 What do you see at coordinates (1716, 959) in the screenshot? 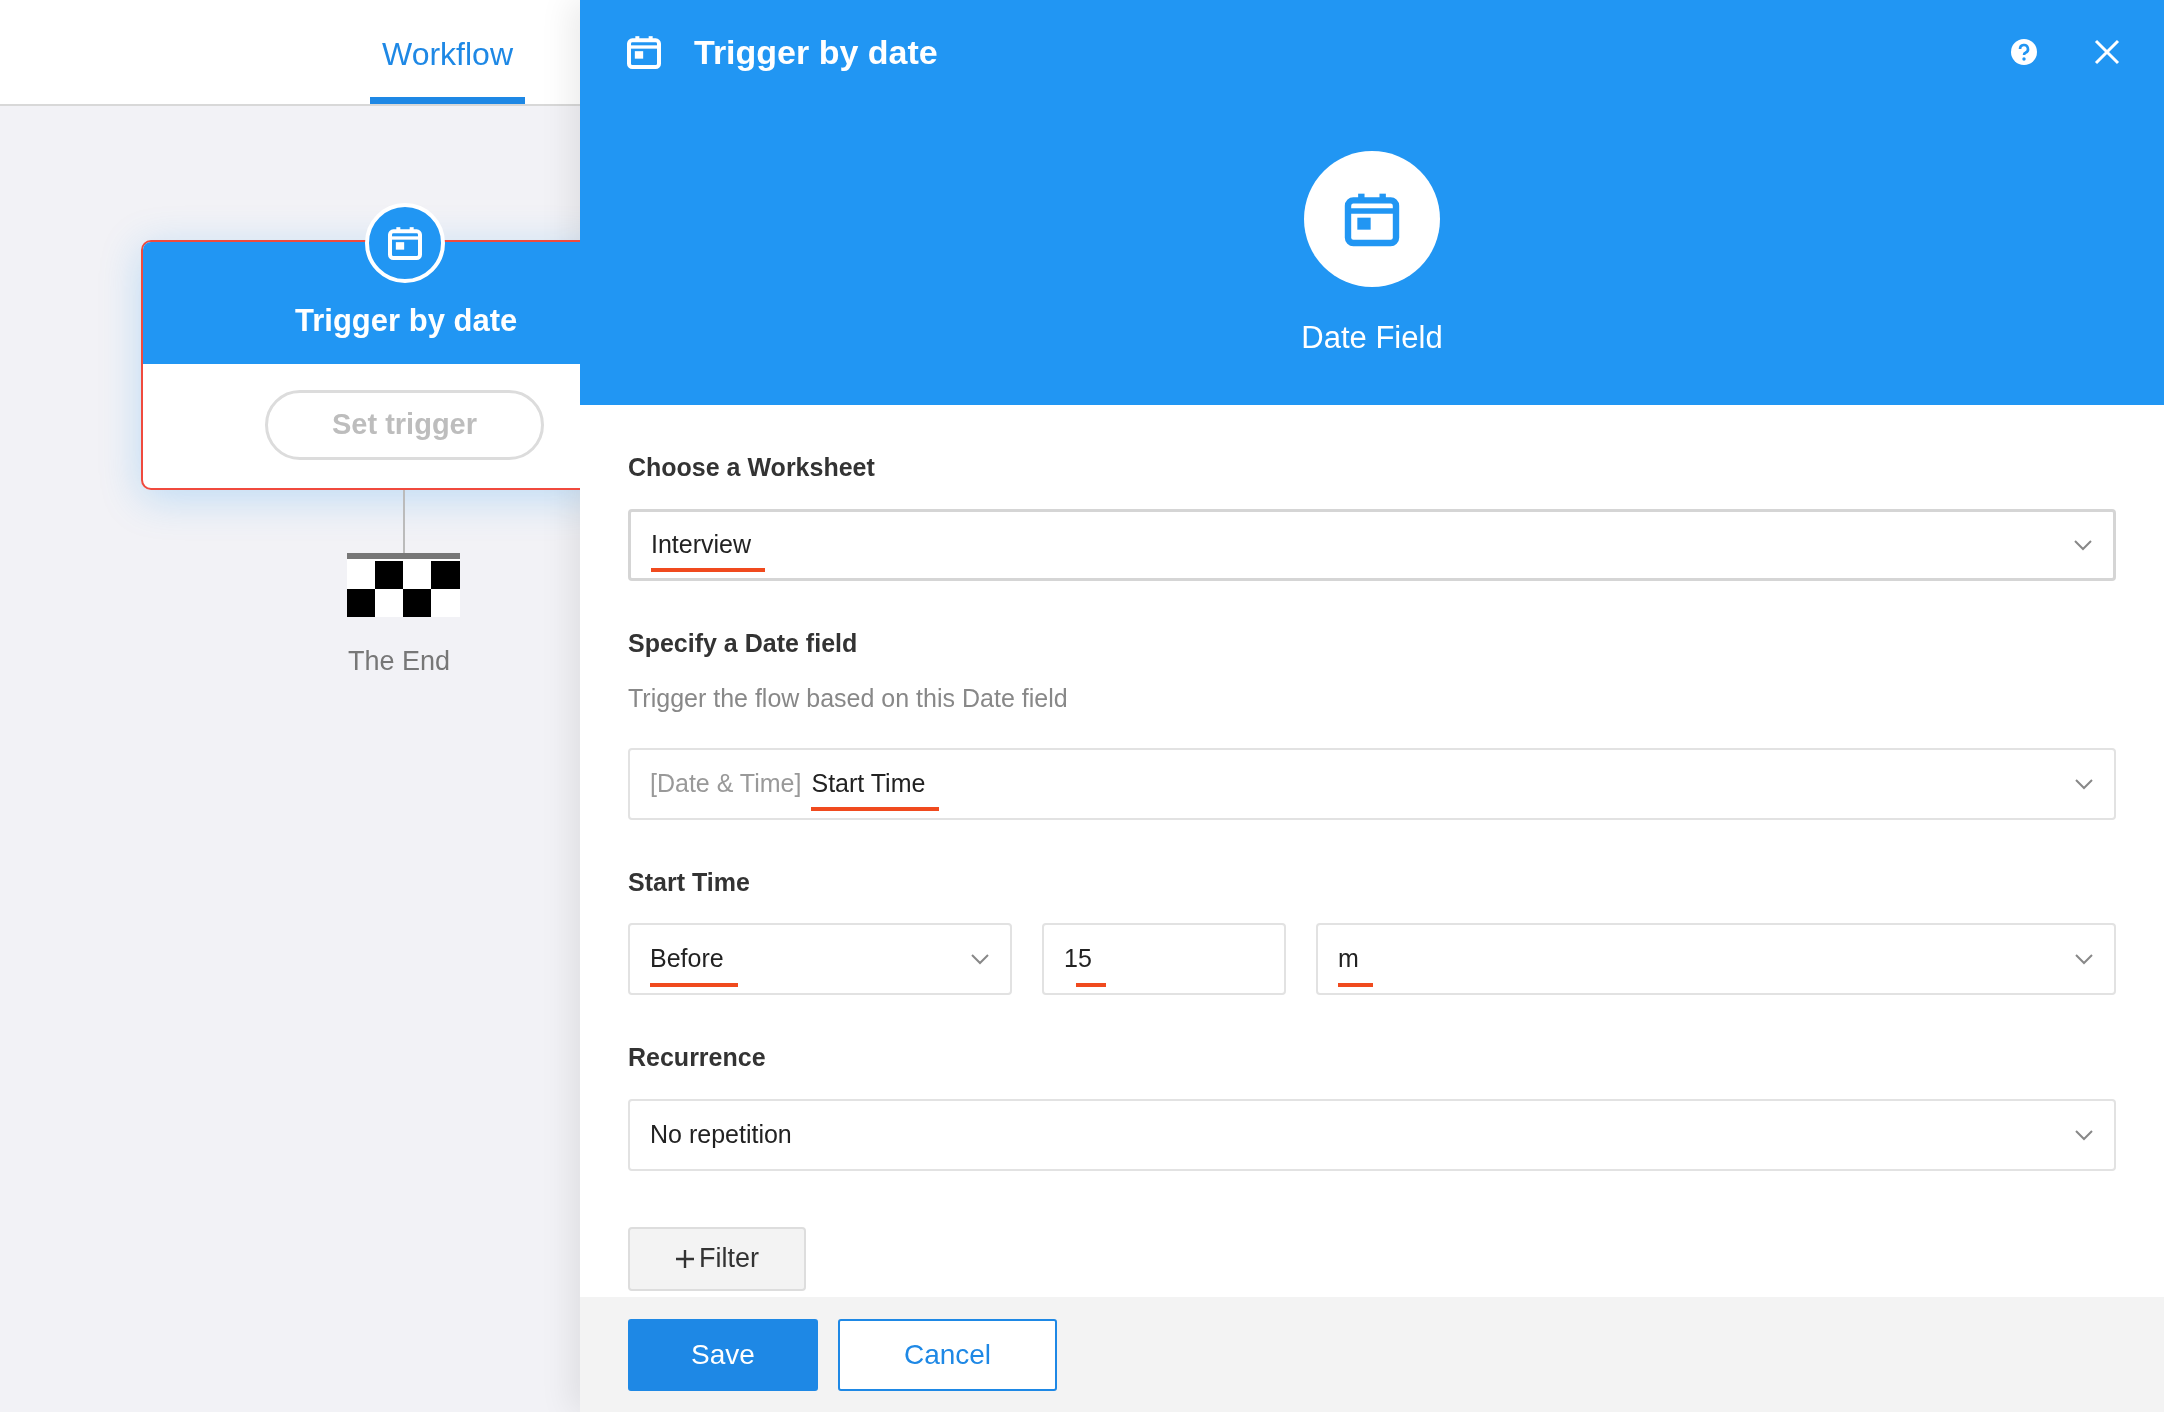
I see `dropdown-select: m` at bounding box center [1716, 959].